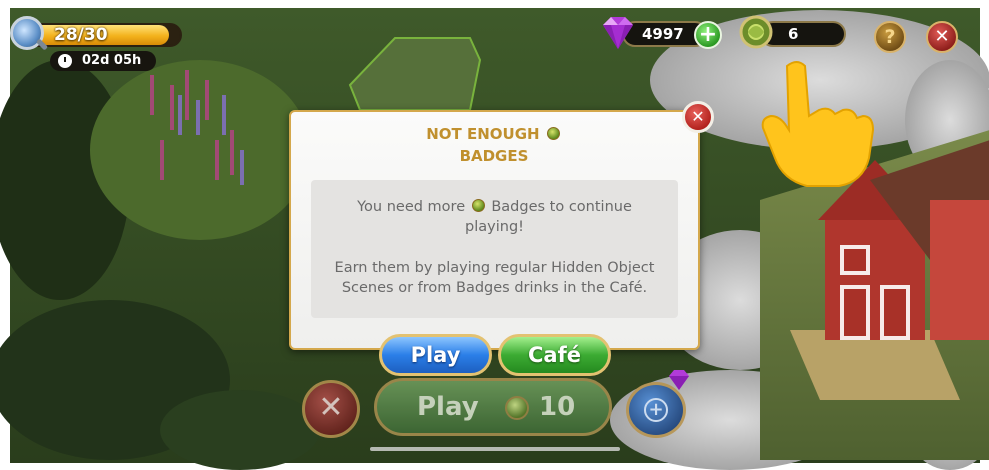 Image resolution: width=989 pixels, height=470 pixels. Describe the element at coordinates (200, 150) in the screenshot. I see `flower-field` at that location.